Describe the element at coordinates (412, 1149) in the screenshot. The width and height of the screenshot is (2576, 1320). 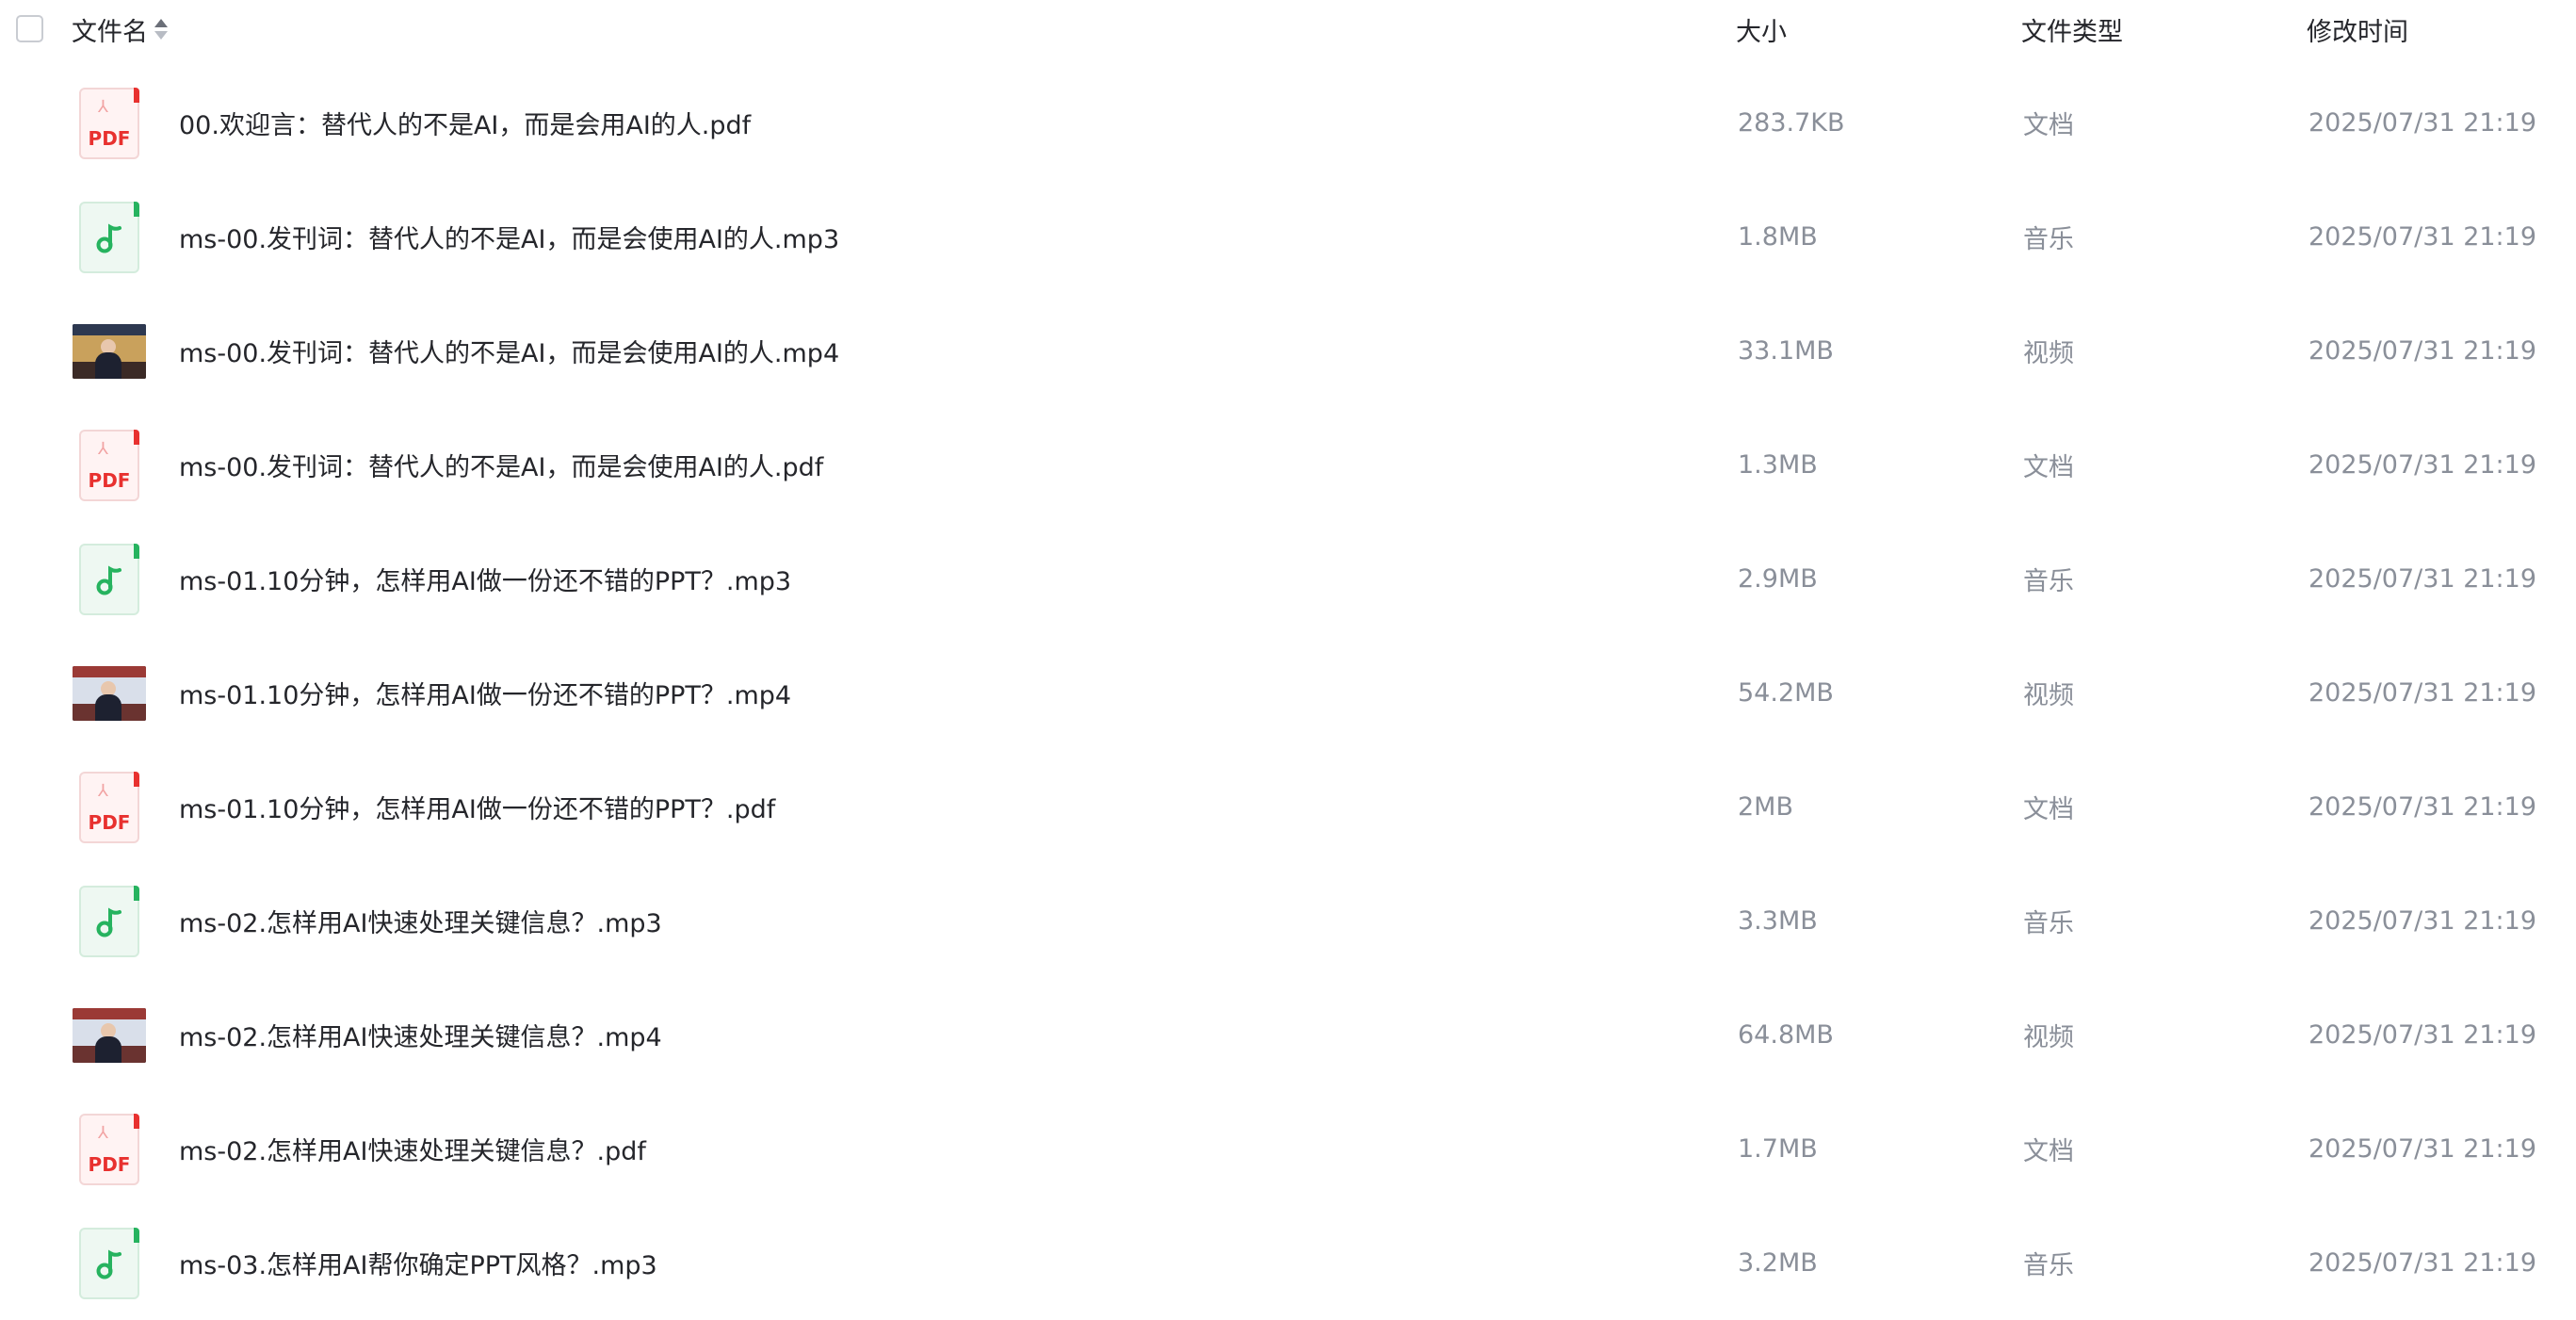
I see `file-name: ms-02.怎样用AI快速处理关键信息？.pdf` at that location.